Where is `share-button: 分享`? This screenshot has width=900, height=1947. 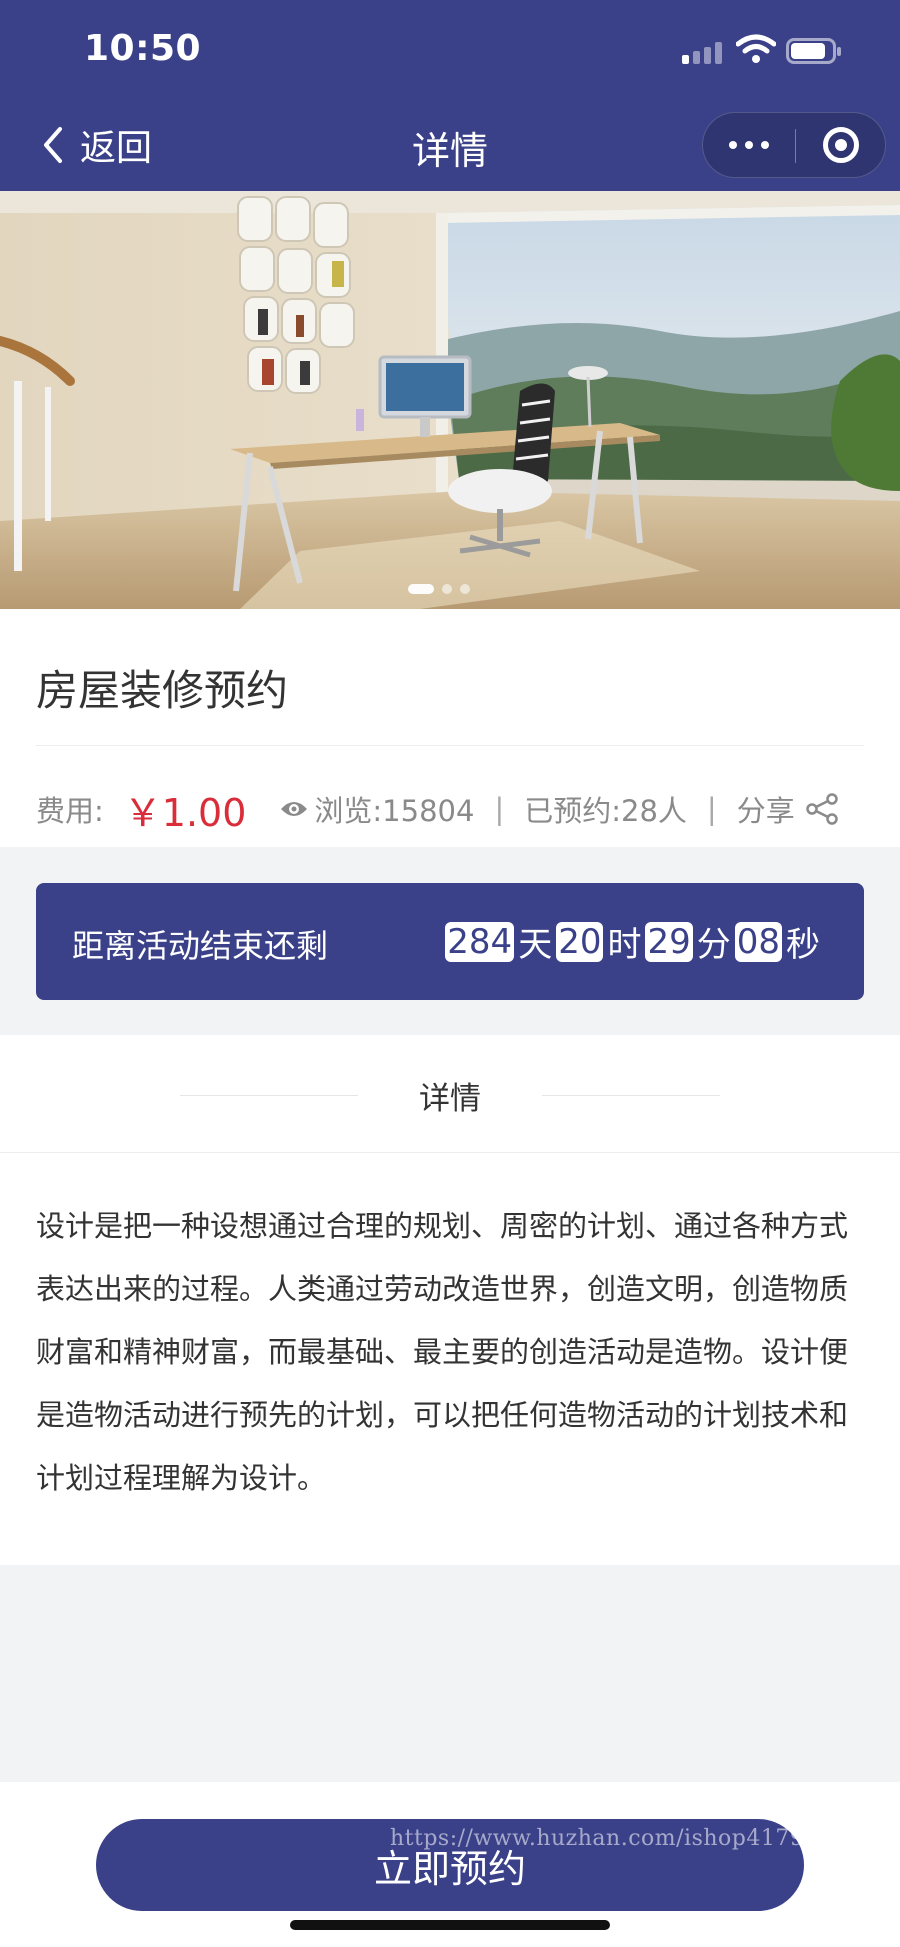
share-button: 分享 is located at coordinates (788, 809).